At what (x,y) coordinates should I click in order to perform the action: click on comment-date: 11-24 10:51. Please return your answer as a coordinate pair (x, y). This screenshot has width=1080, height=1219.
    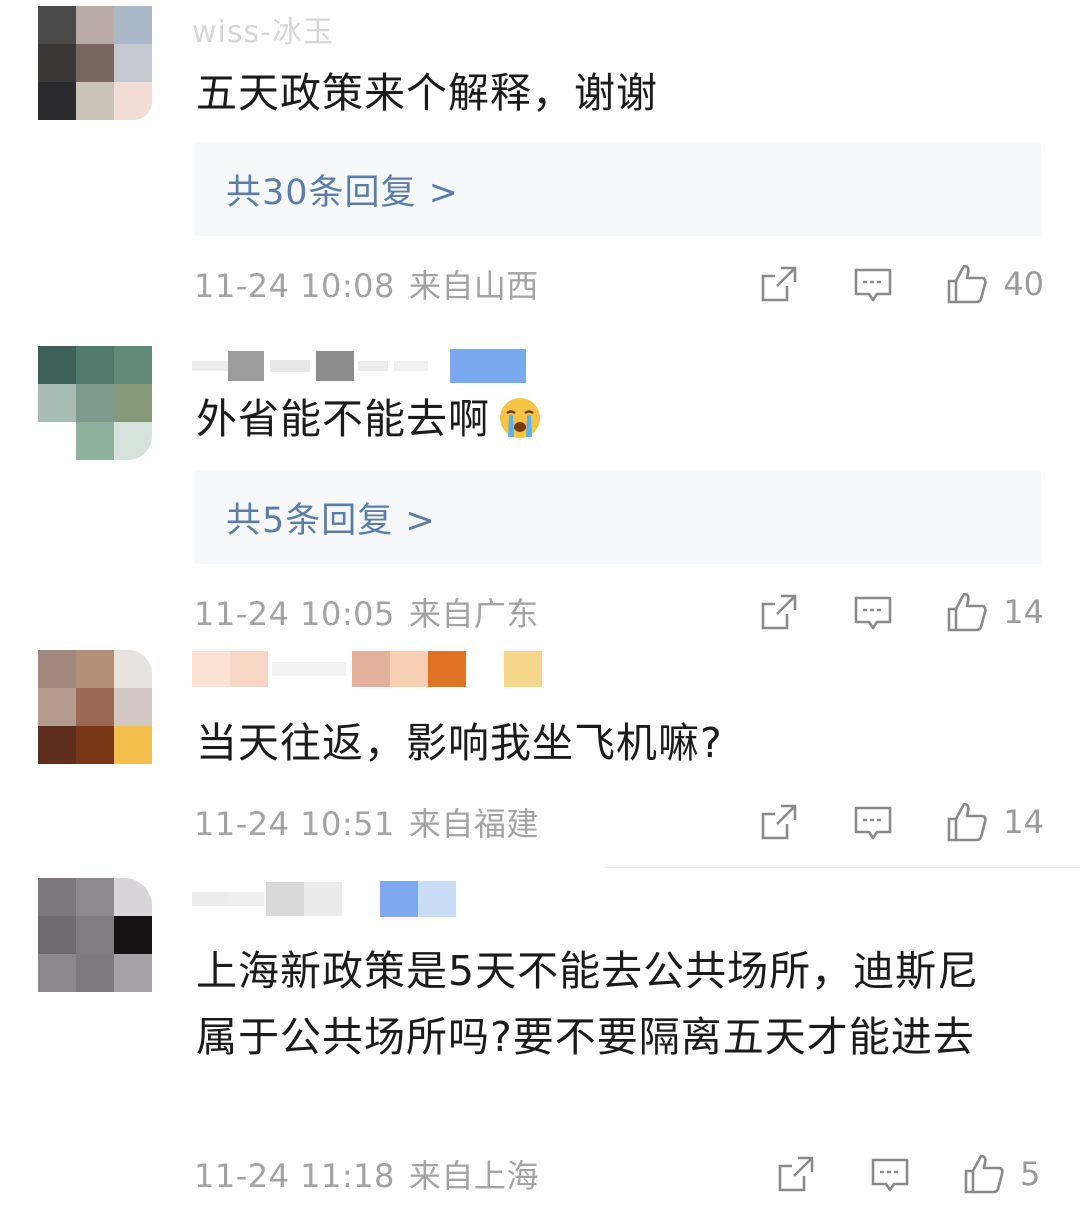
    Looking at the image, I should click on (294, 824).